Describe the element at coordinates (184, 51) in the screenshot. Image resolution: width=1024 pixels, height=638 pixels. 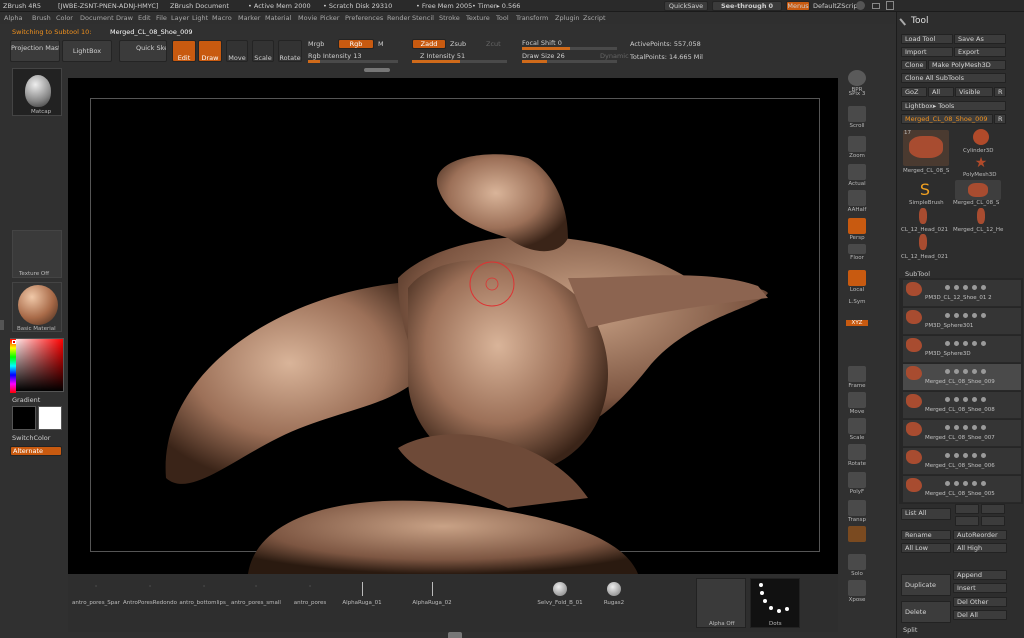
I see `edit-button: Edit` at that location.